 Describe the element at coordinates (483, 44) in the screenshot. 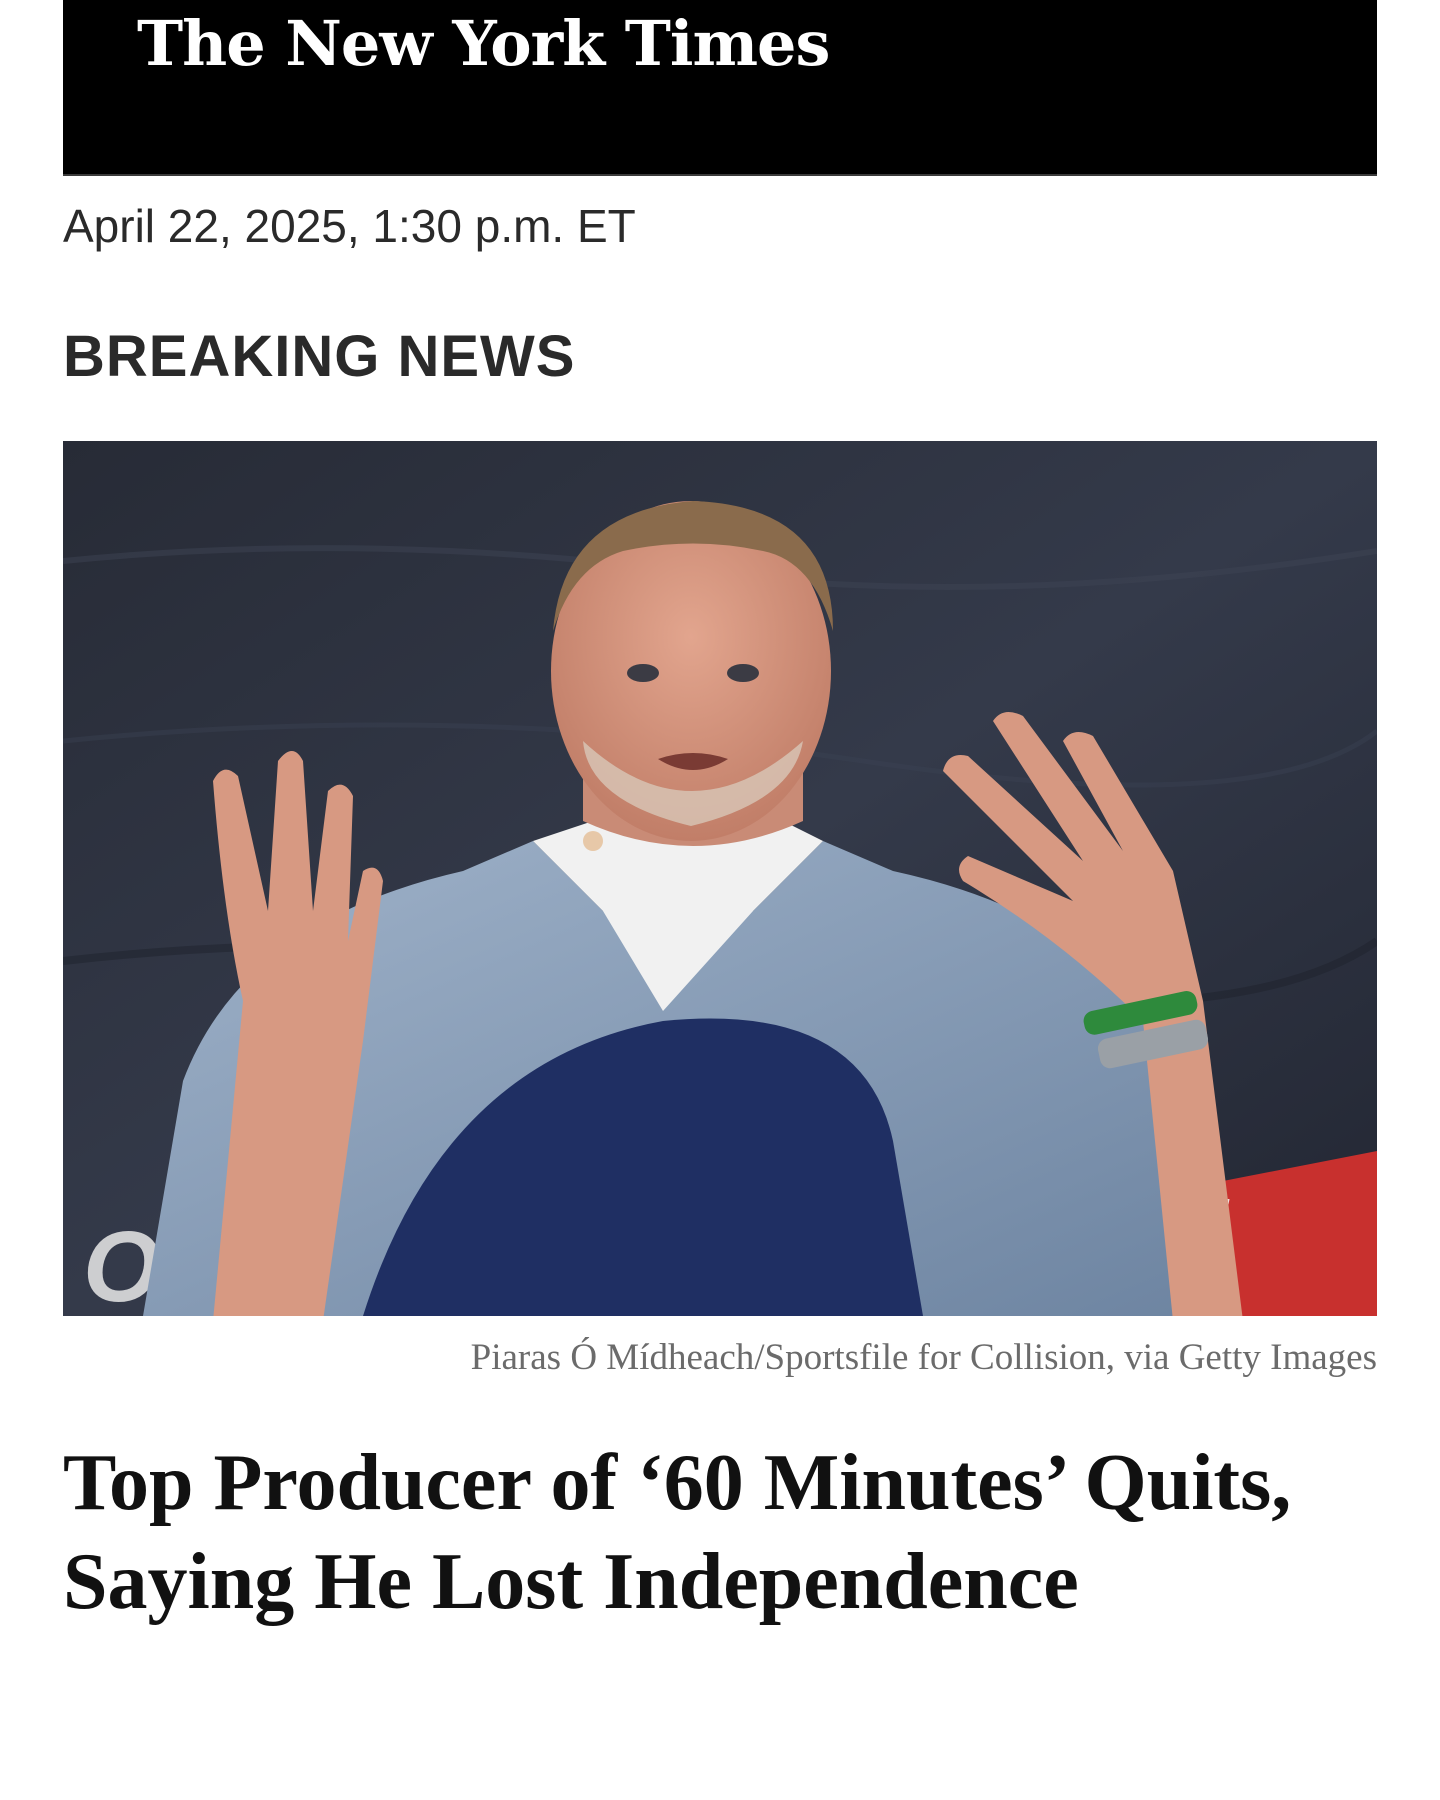

I see `nyt-logo: The New York Times` at that location.